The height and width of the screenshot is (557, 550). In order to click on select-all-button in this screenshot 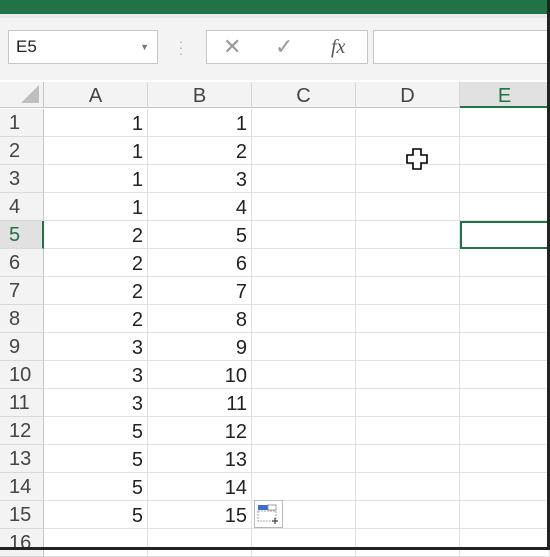, I will do `click(22, 95)`.